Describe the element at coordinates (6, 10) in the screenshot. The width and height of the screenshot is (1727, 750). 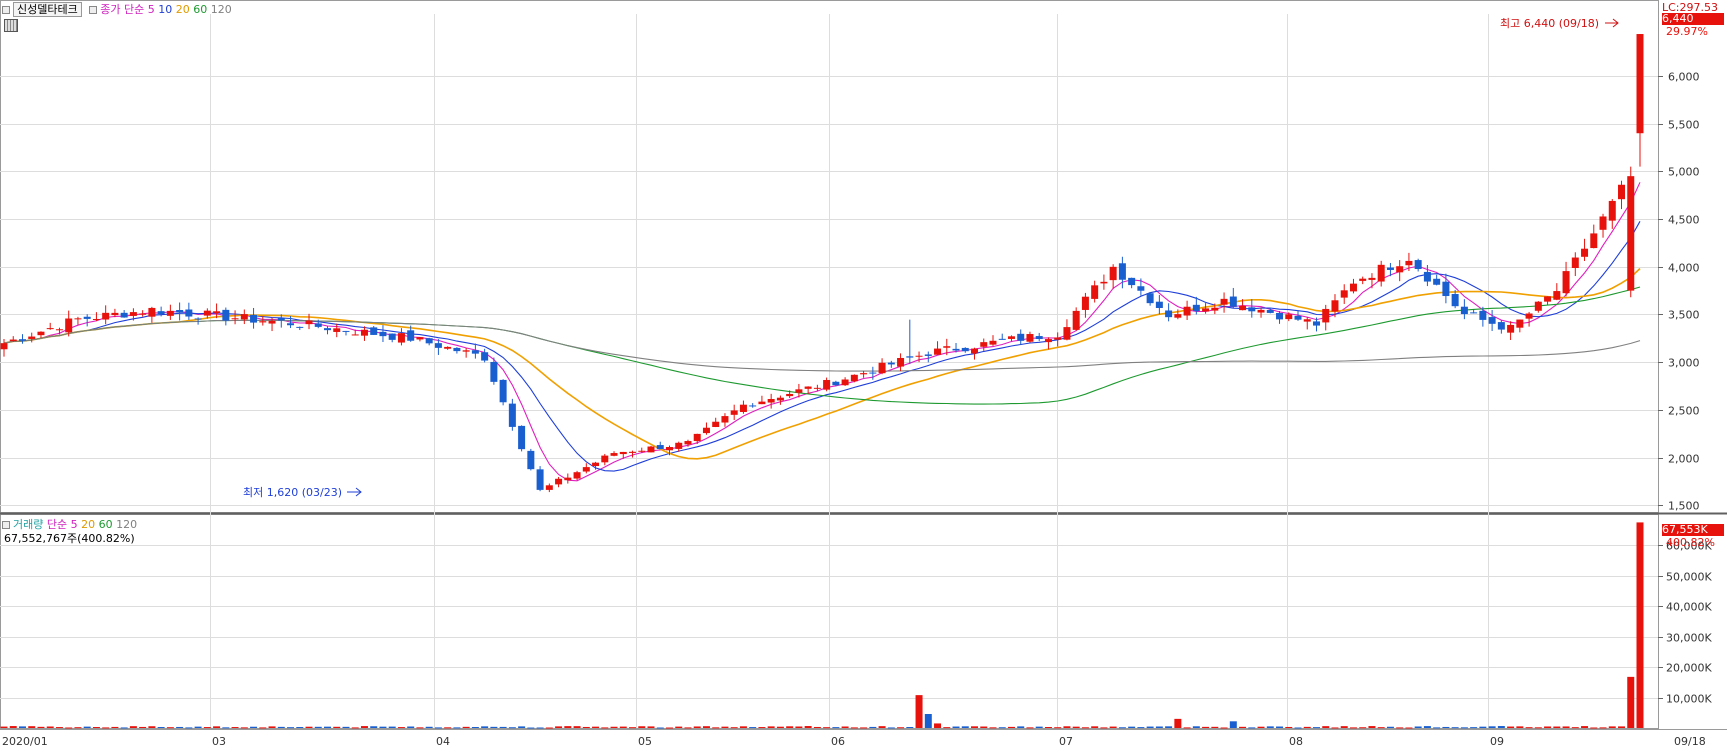
I see `legend-toggle-icon` at that location.